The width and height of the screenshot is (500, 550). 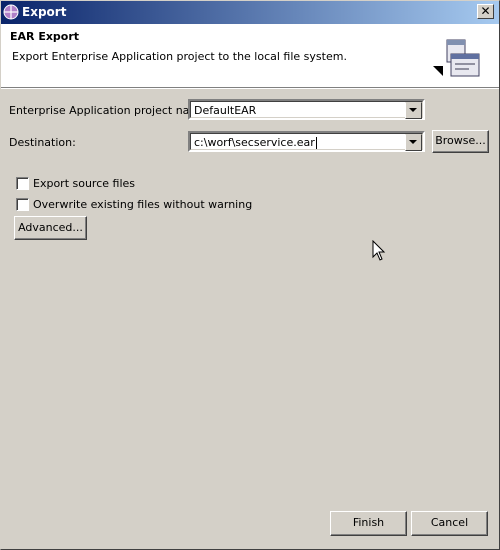 What do you see at coordinates (143, 204) in the screenshot?
I see `overwrite-label: Overwrite existing files without warning` at bounding box center [143, 204].